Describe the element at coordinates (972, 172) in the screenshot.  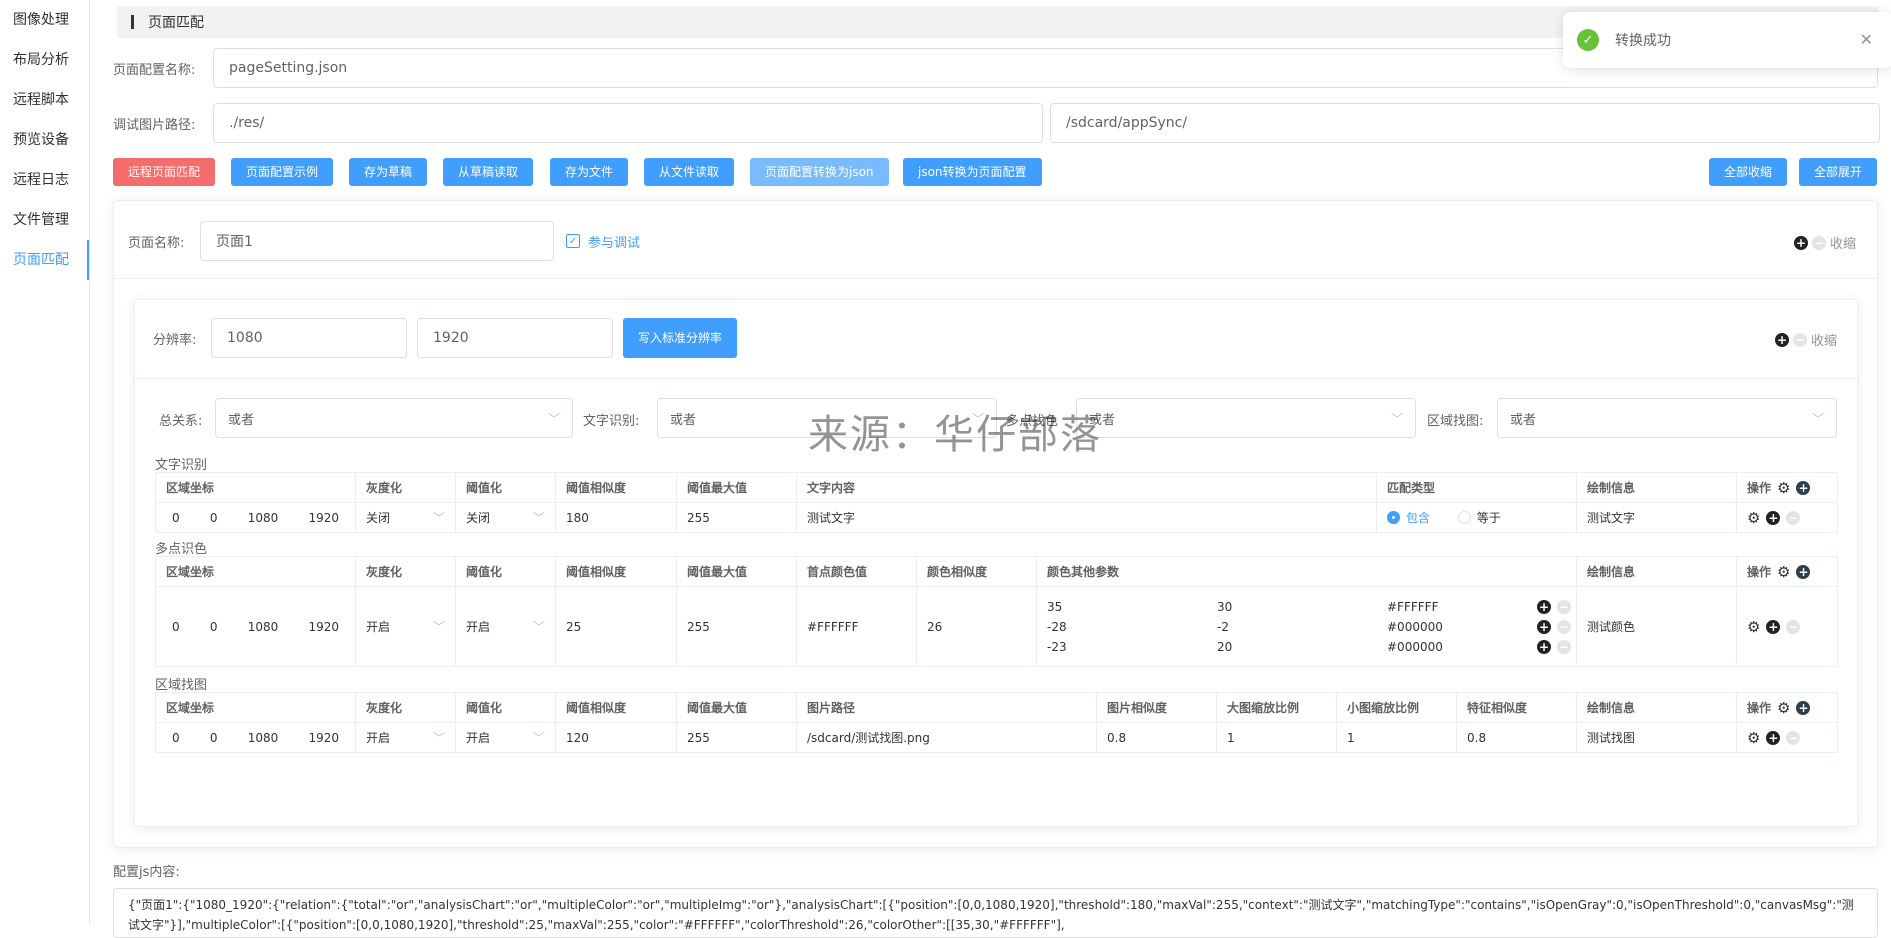
I see `json-to-config-button: json转换为页面配置` at that location.